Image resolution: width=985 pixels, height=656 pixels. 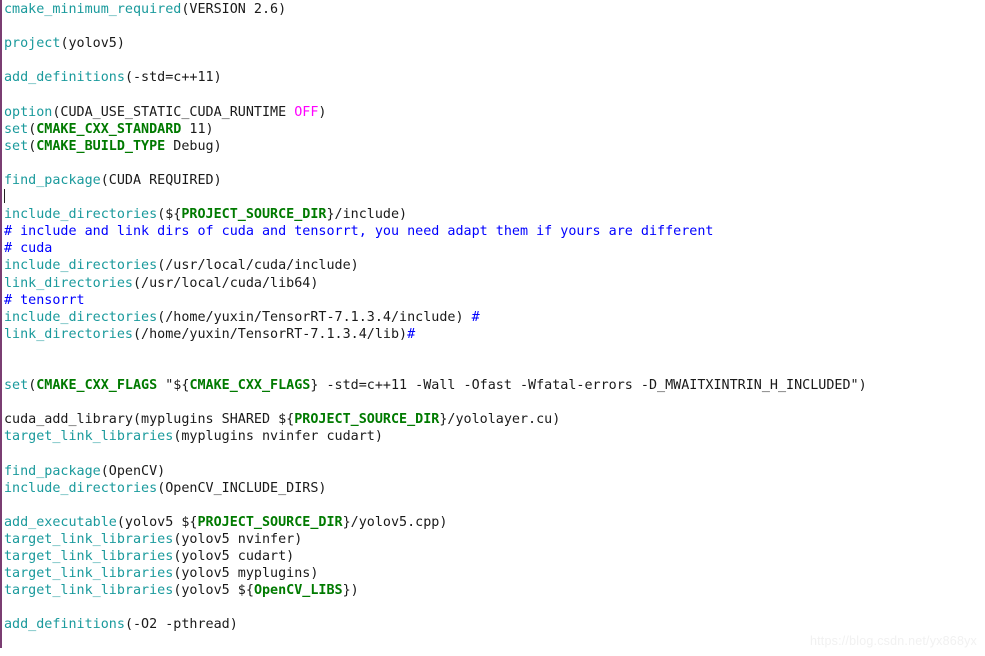 What do you see at coordinates (494, 180) in the screenshot?
I see `code-line: find_package(CUDA REQUIRED)` at bounding box center [494, 180].